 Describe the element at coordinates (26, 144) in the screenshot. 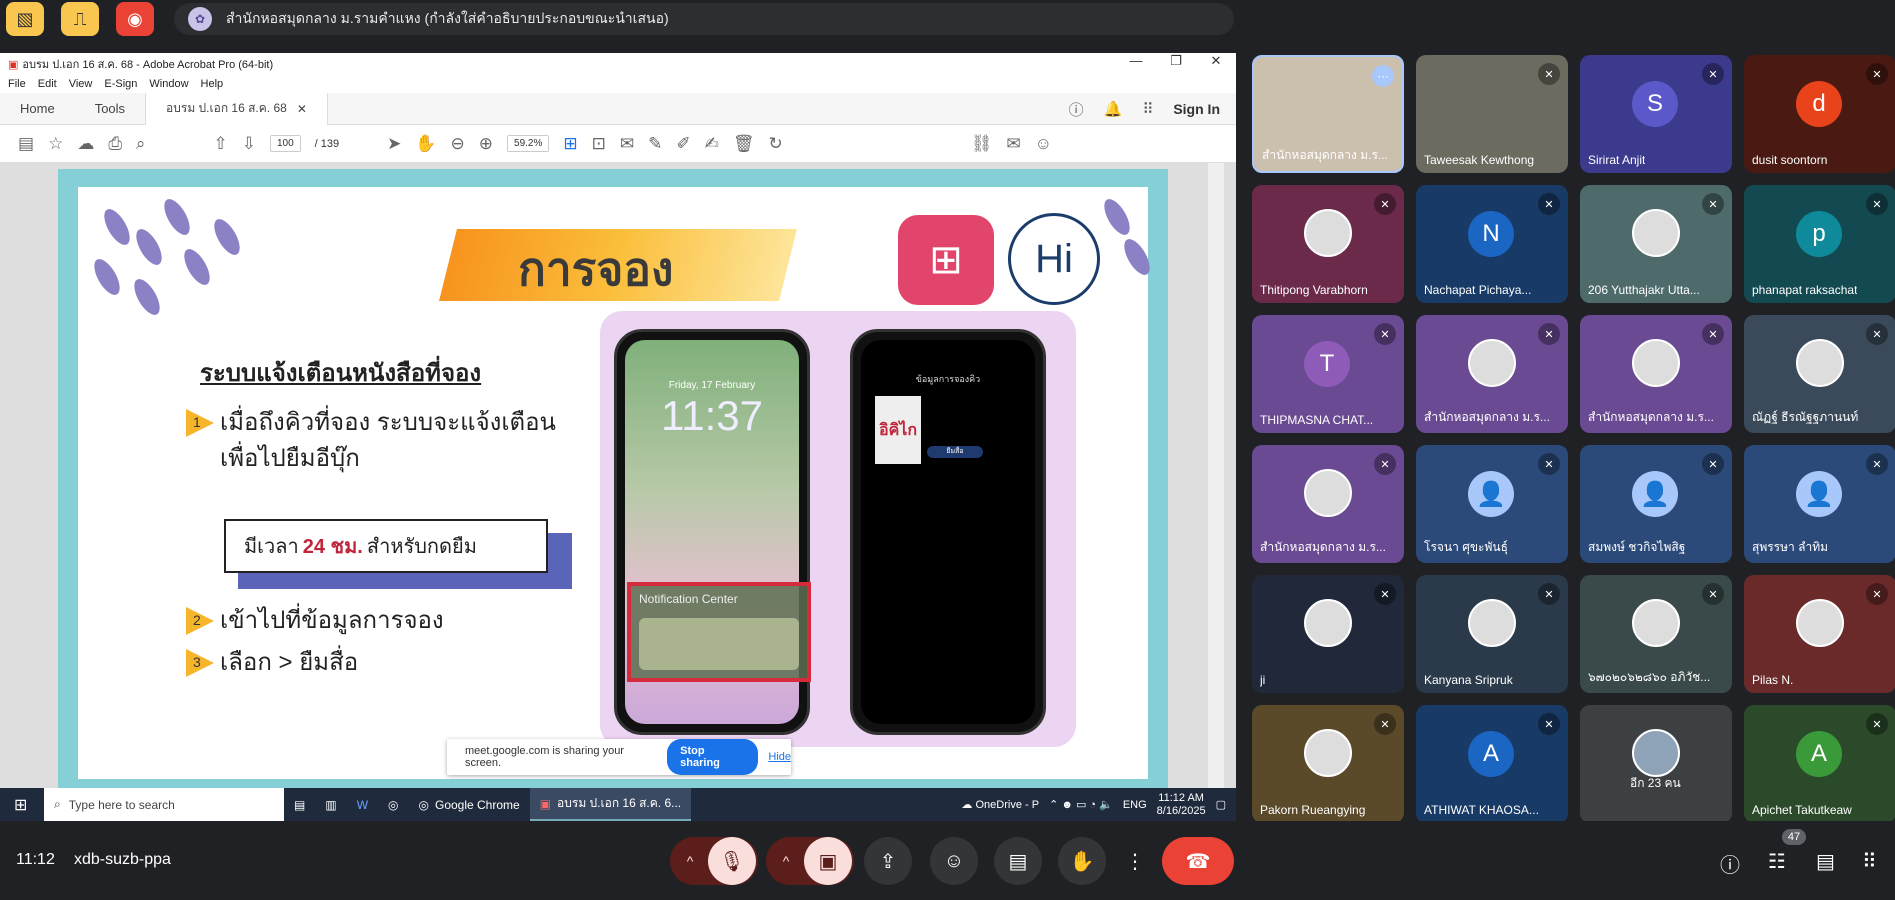

I see `save-icon: ▤` at that location.